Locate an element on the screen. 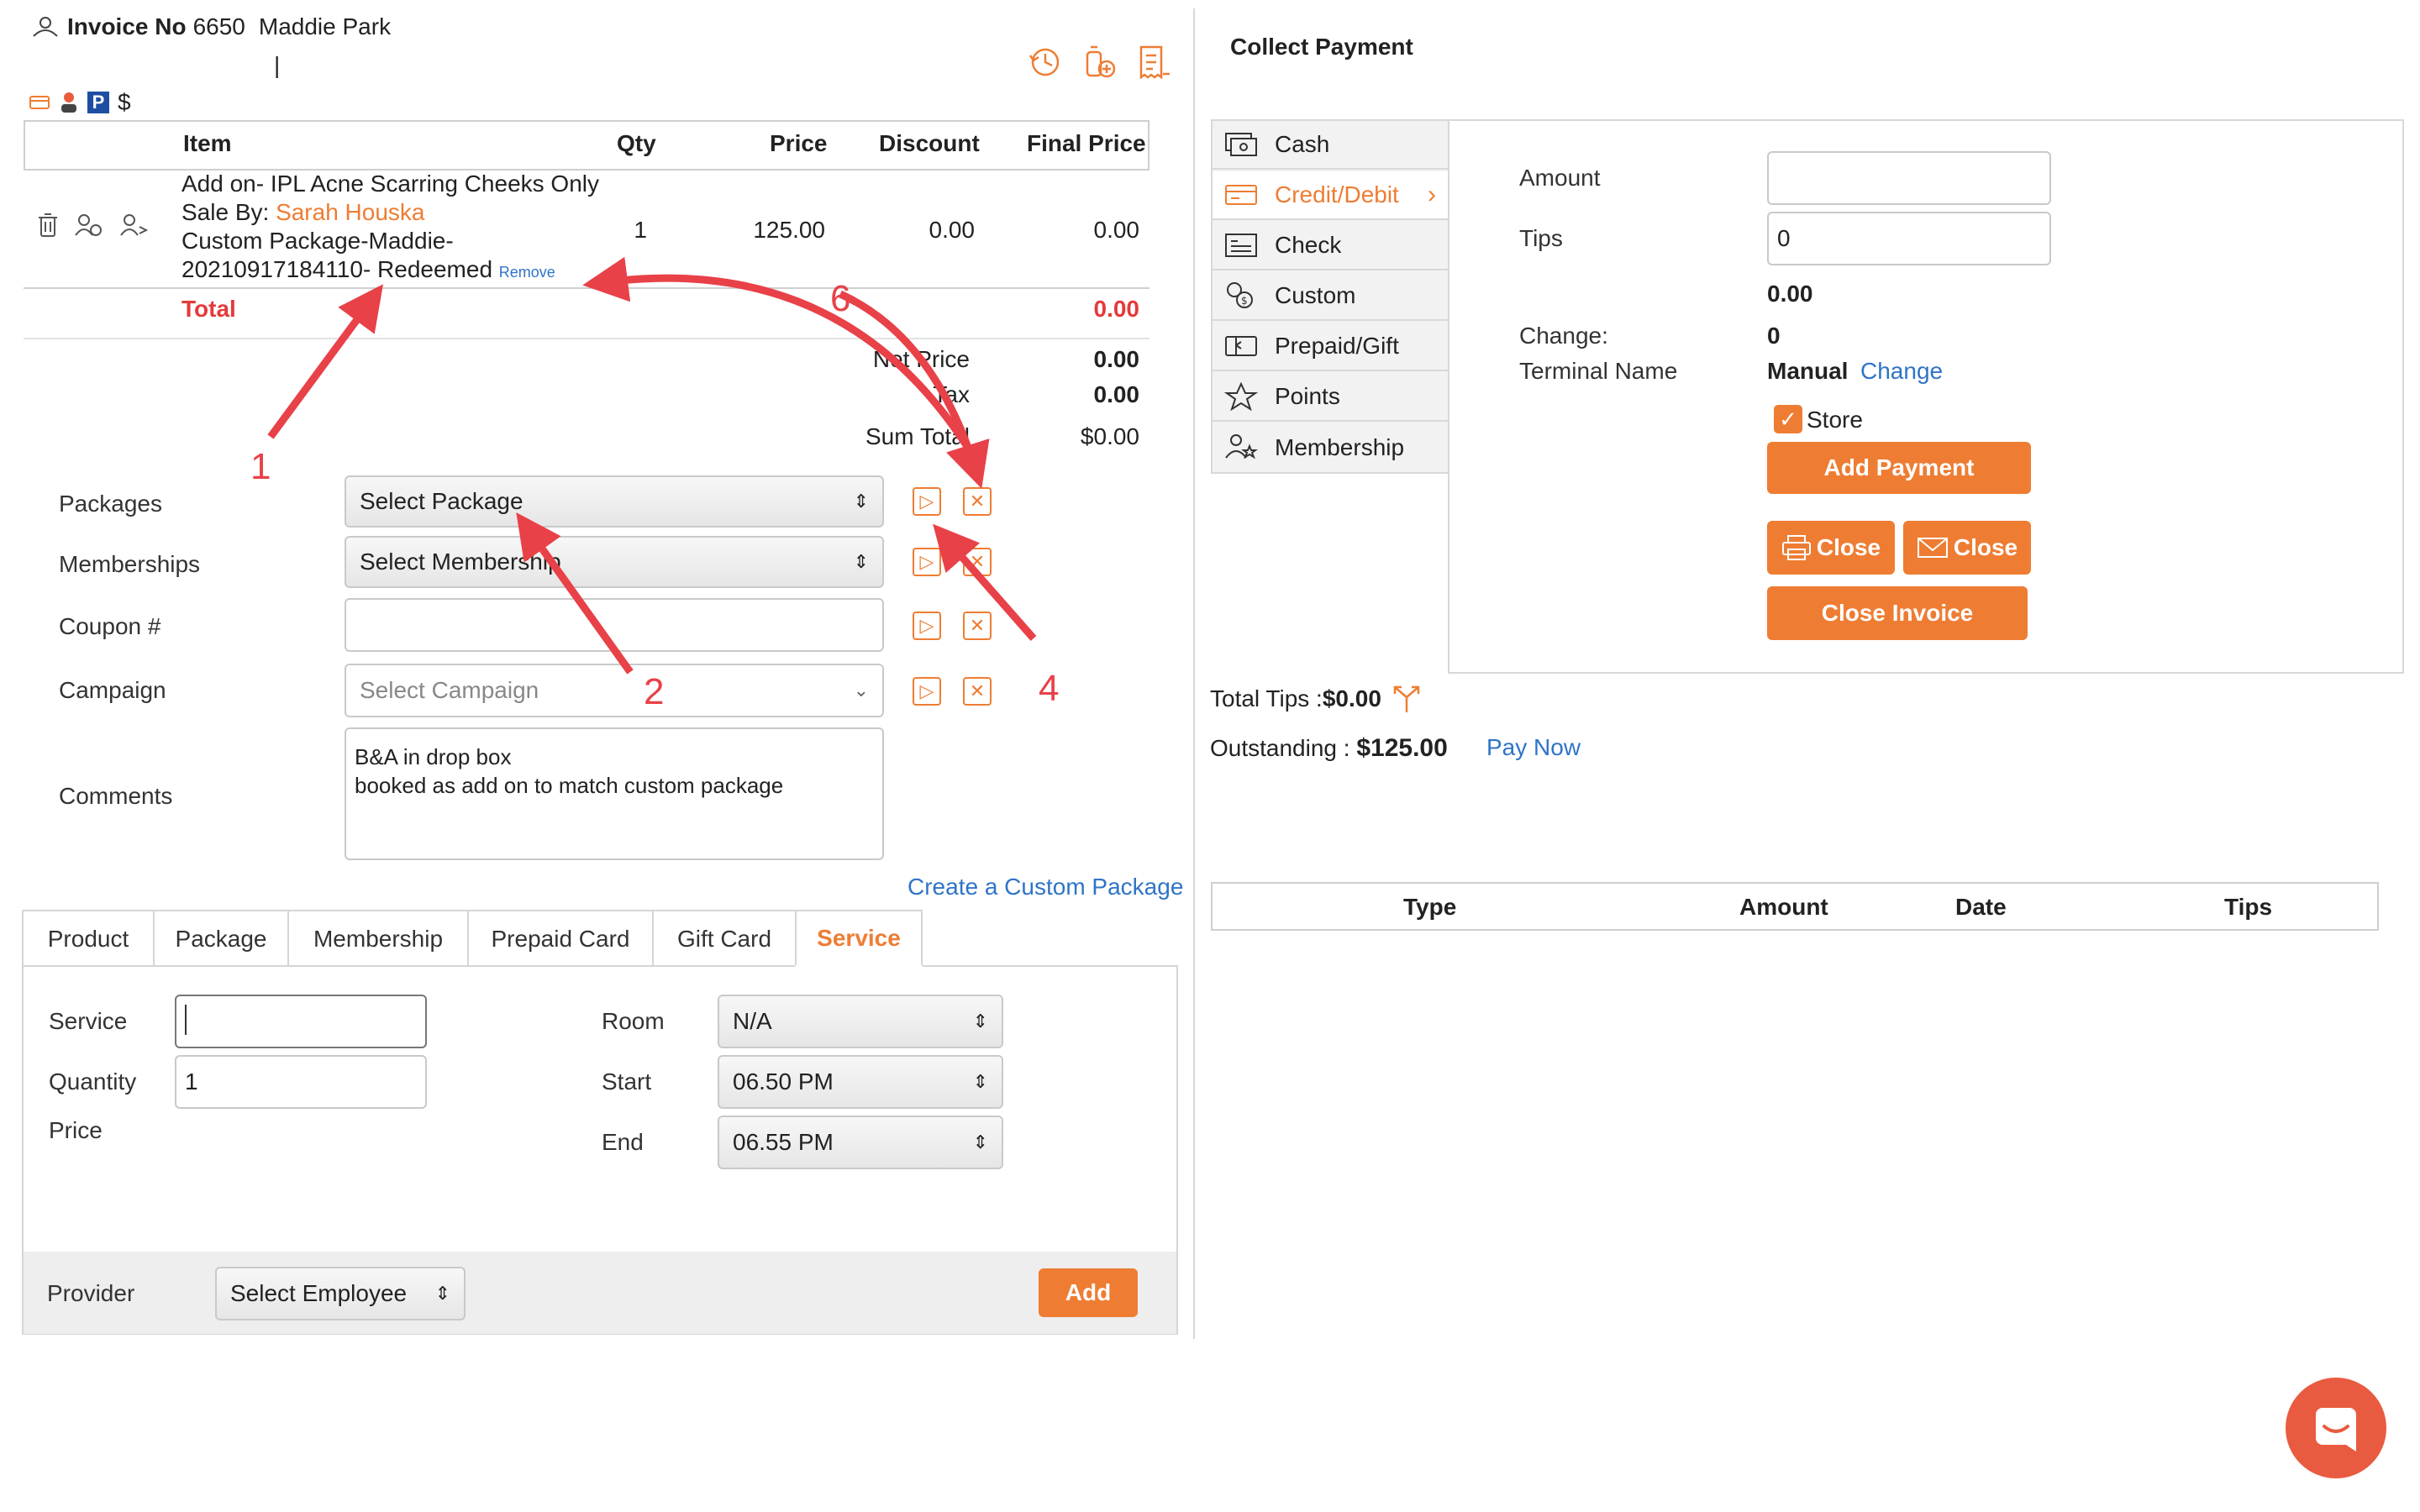 The height and width of the screenshot is (1512, 2420). annotation-2: 2 is located at coordinates (654, 691).